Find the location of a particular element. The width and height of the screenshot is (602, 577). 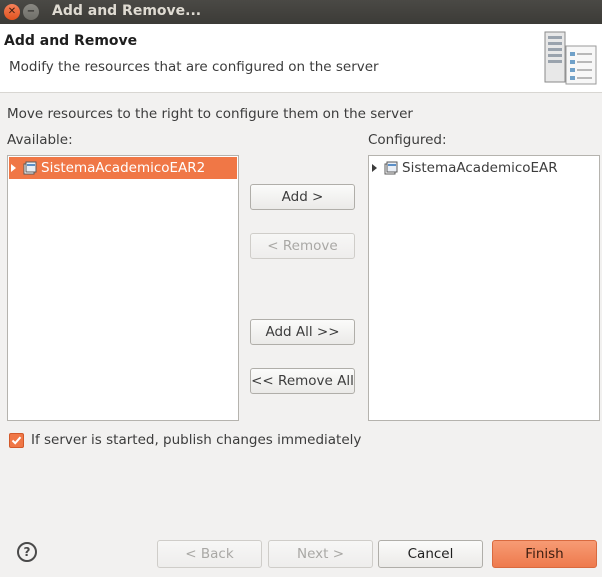

configured-label: Configured: is located at coordinates (407, 140).